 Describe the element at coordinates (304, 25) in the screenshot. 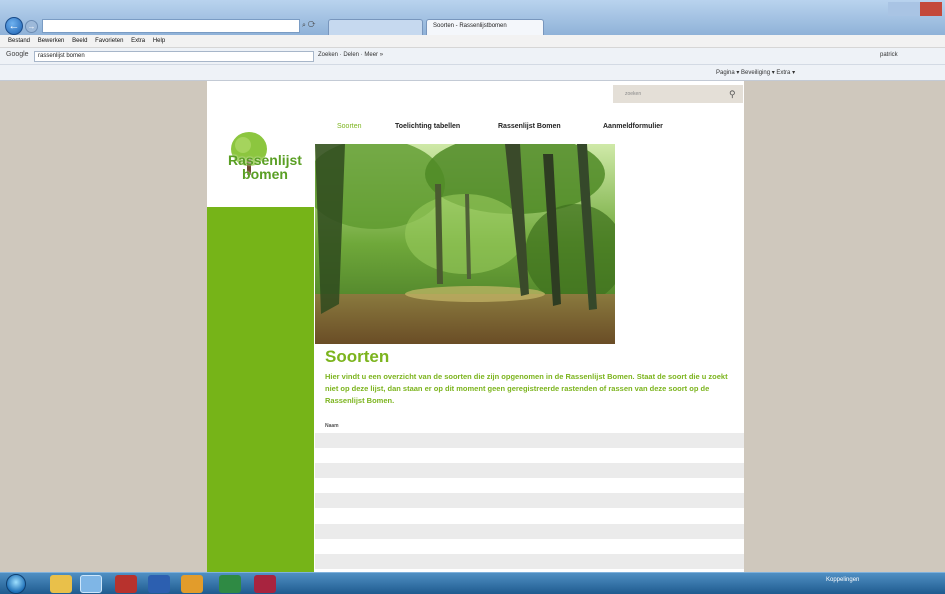

I see `search-icon: ⌕` at that location.